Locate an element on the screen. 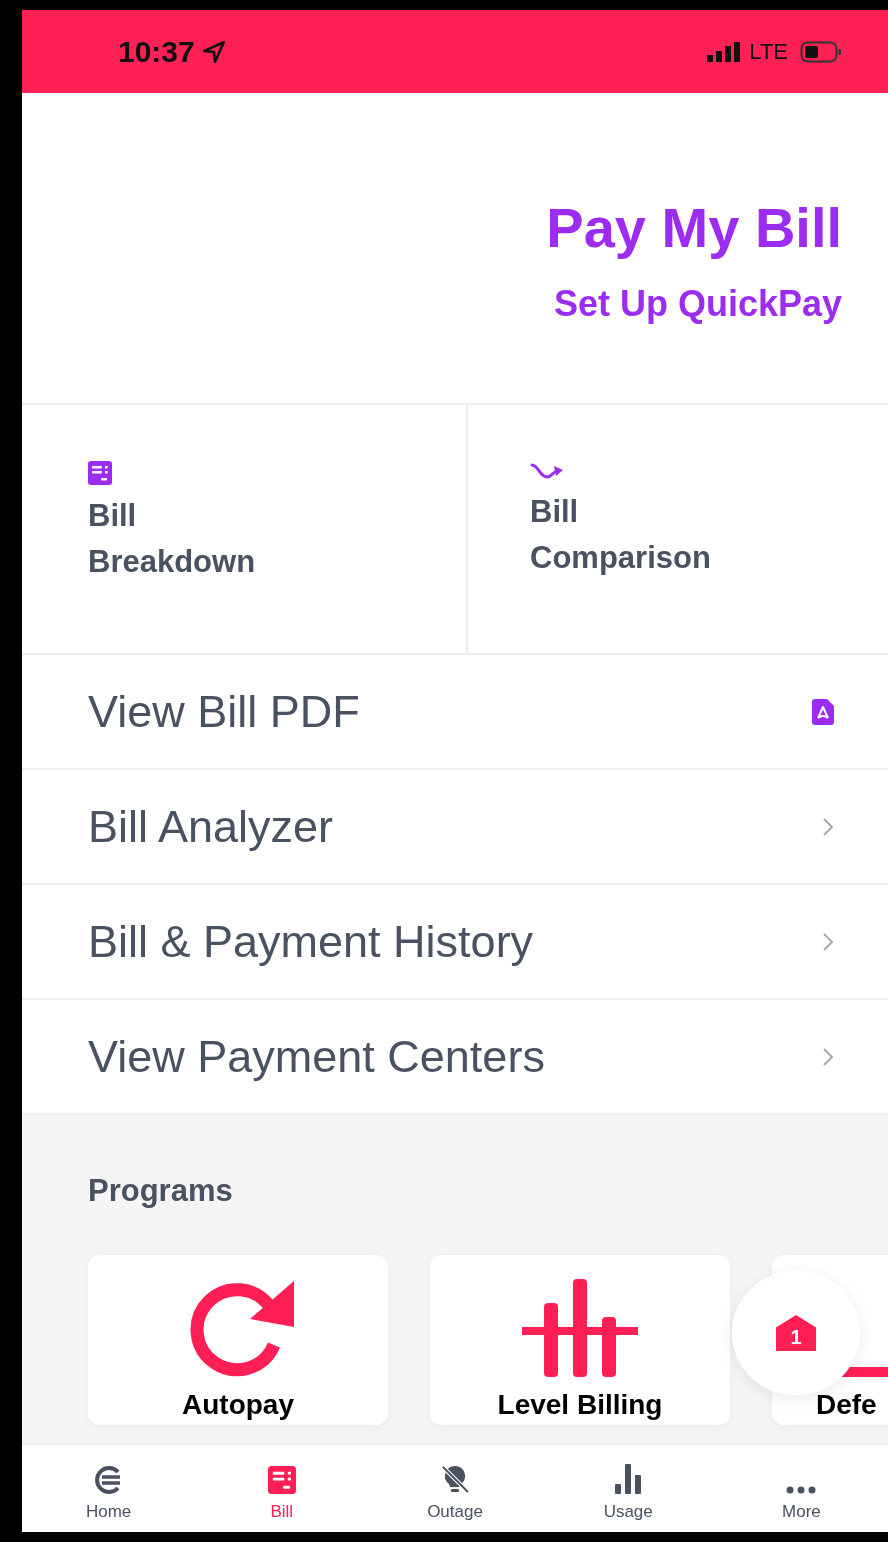 The image size is (888, 1542). floating-button: 1 is located at coordinates (796, 1333).